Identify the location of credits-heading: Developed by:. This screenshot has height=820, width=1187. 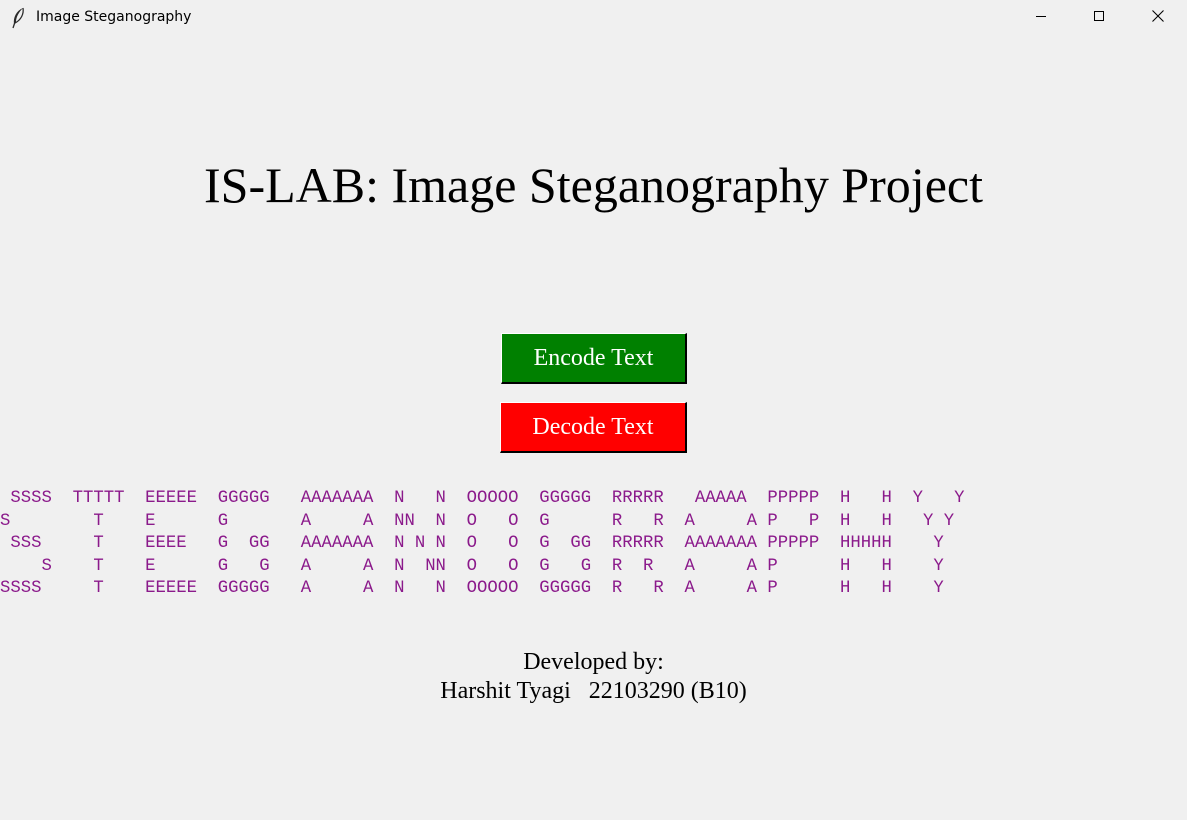
(593, 662).